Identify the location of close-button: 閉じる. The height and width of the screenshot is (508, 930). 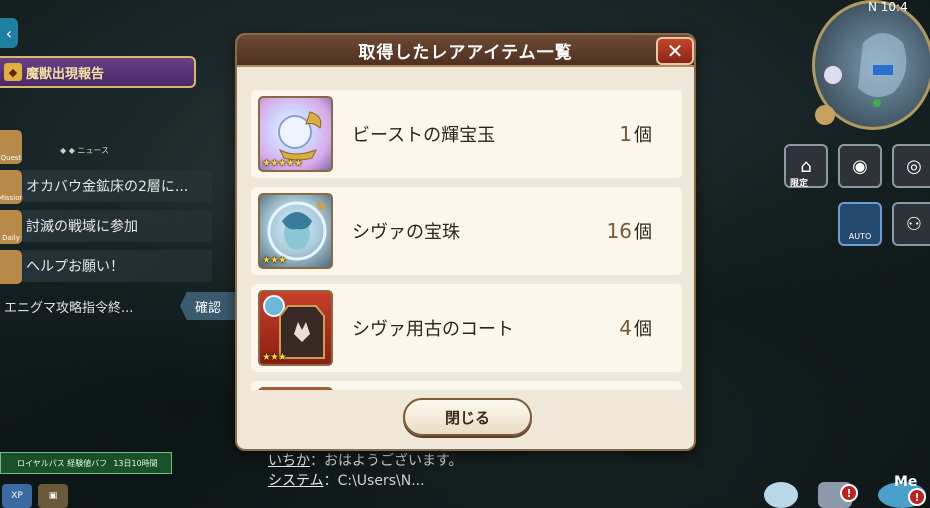
(467, 417).